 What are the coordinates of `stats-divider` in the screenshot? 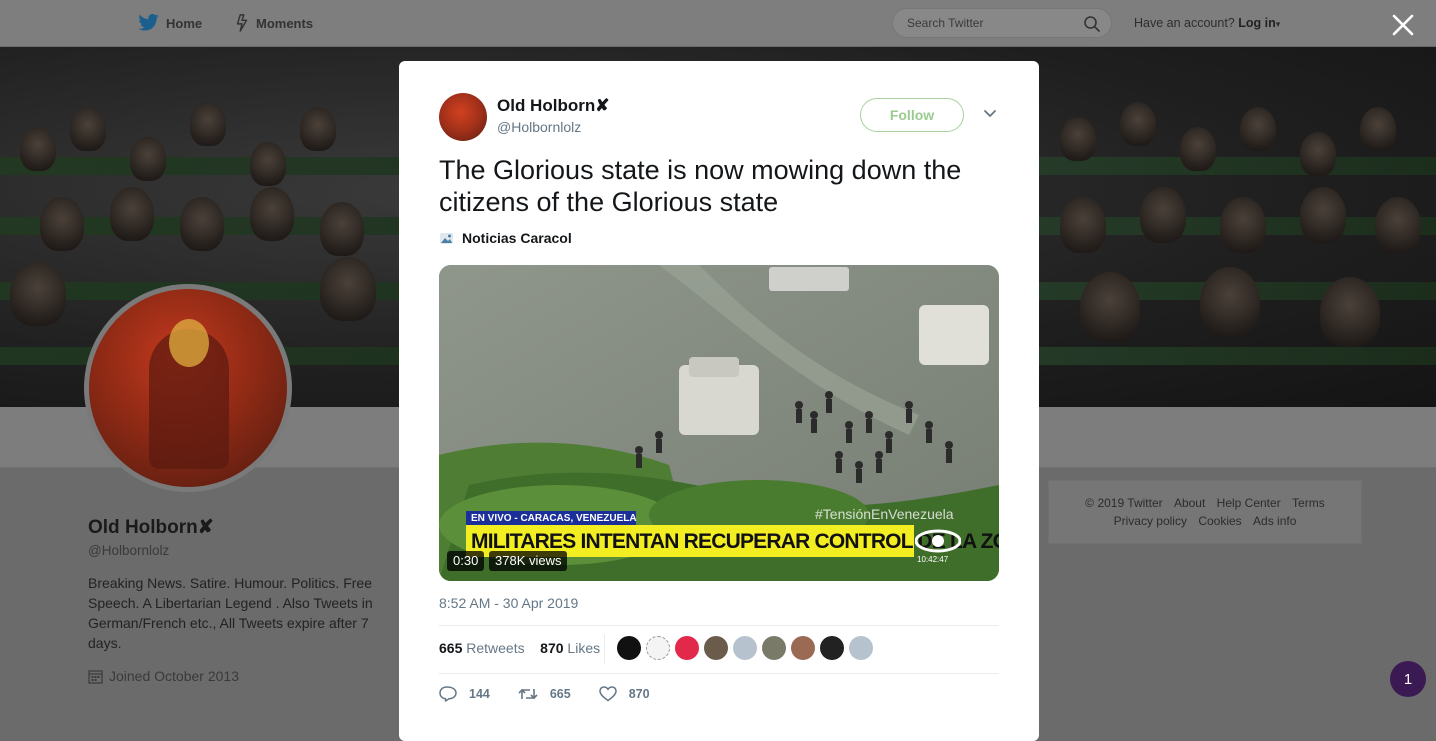 It's located at (604, 649).